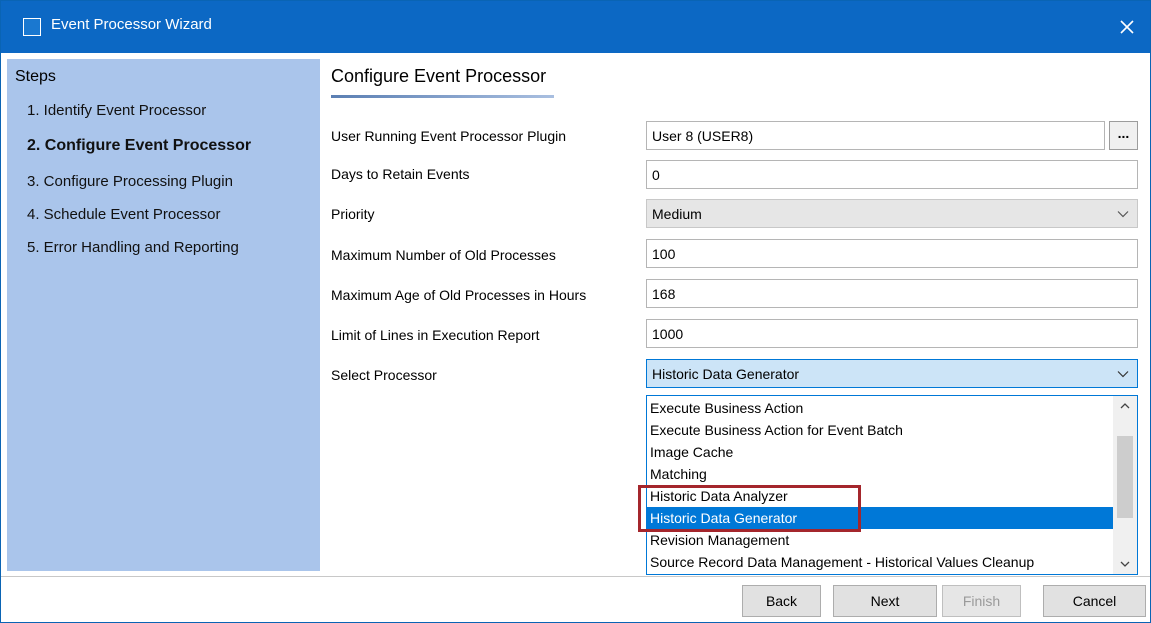  Describe the element at coordinates (885, 601) in the screenshot. I see `next-button: Next` at that location.